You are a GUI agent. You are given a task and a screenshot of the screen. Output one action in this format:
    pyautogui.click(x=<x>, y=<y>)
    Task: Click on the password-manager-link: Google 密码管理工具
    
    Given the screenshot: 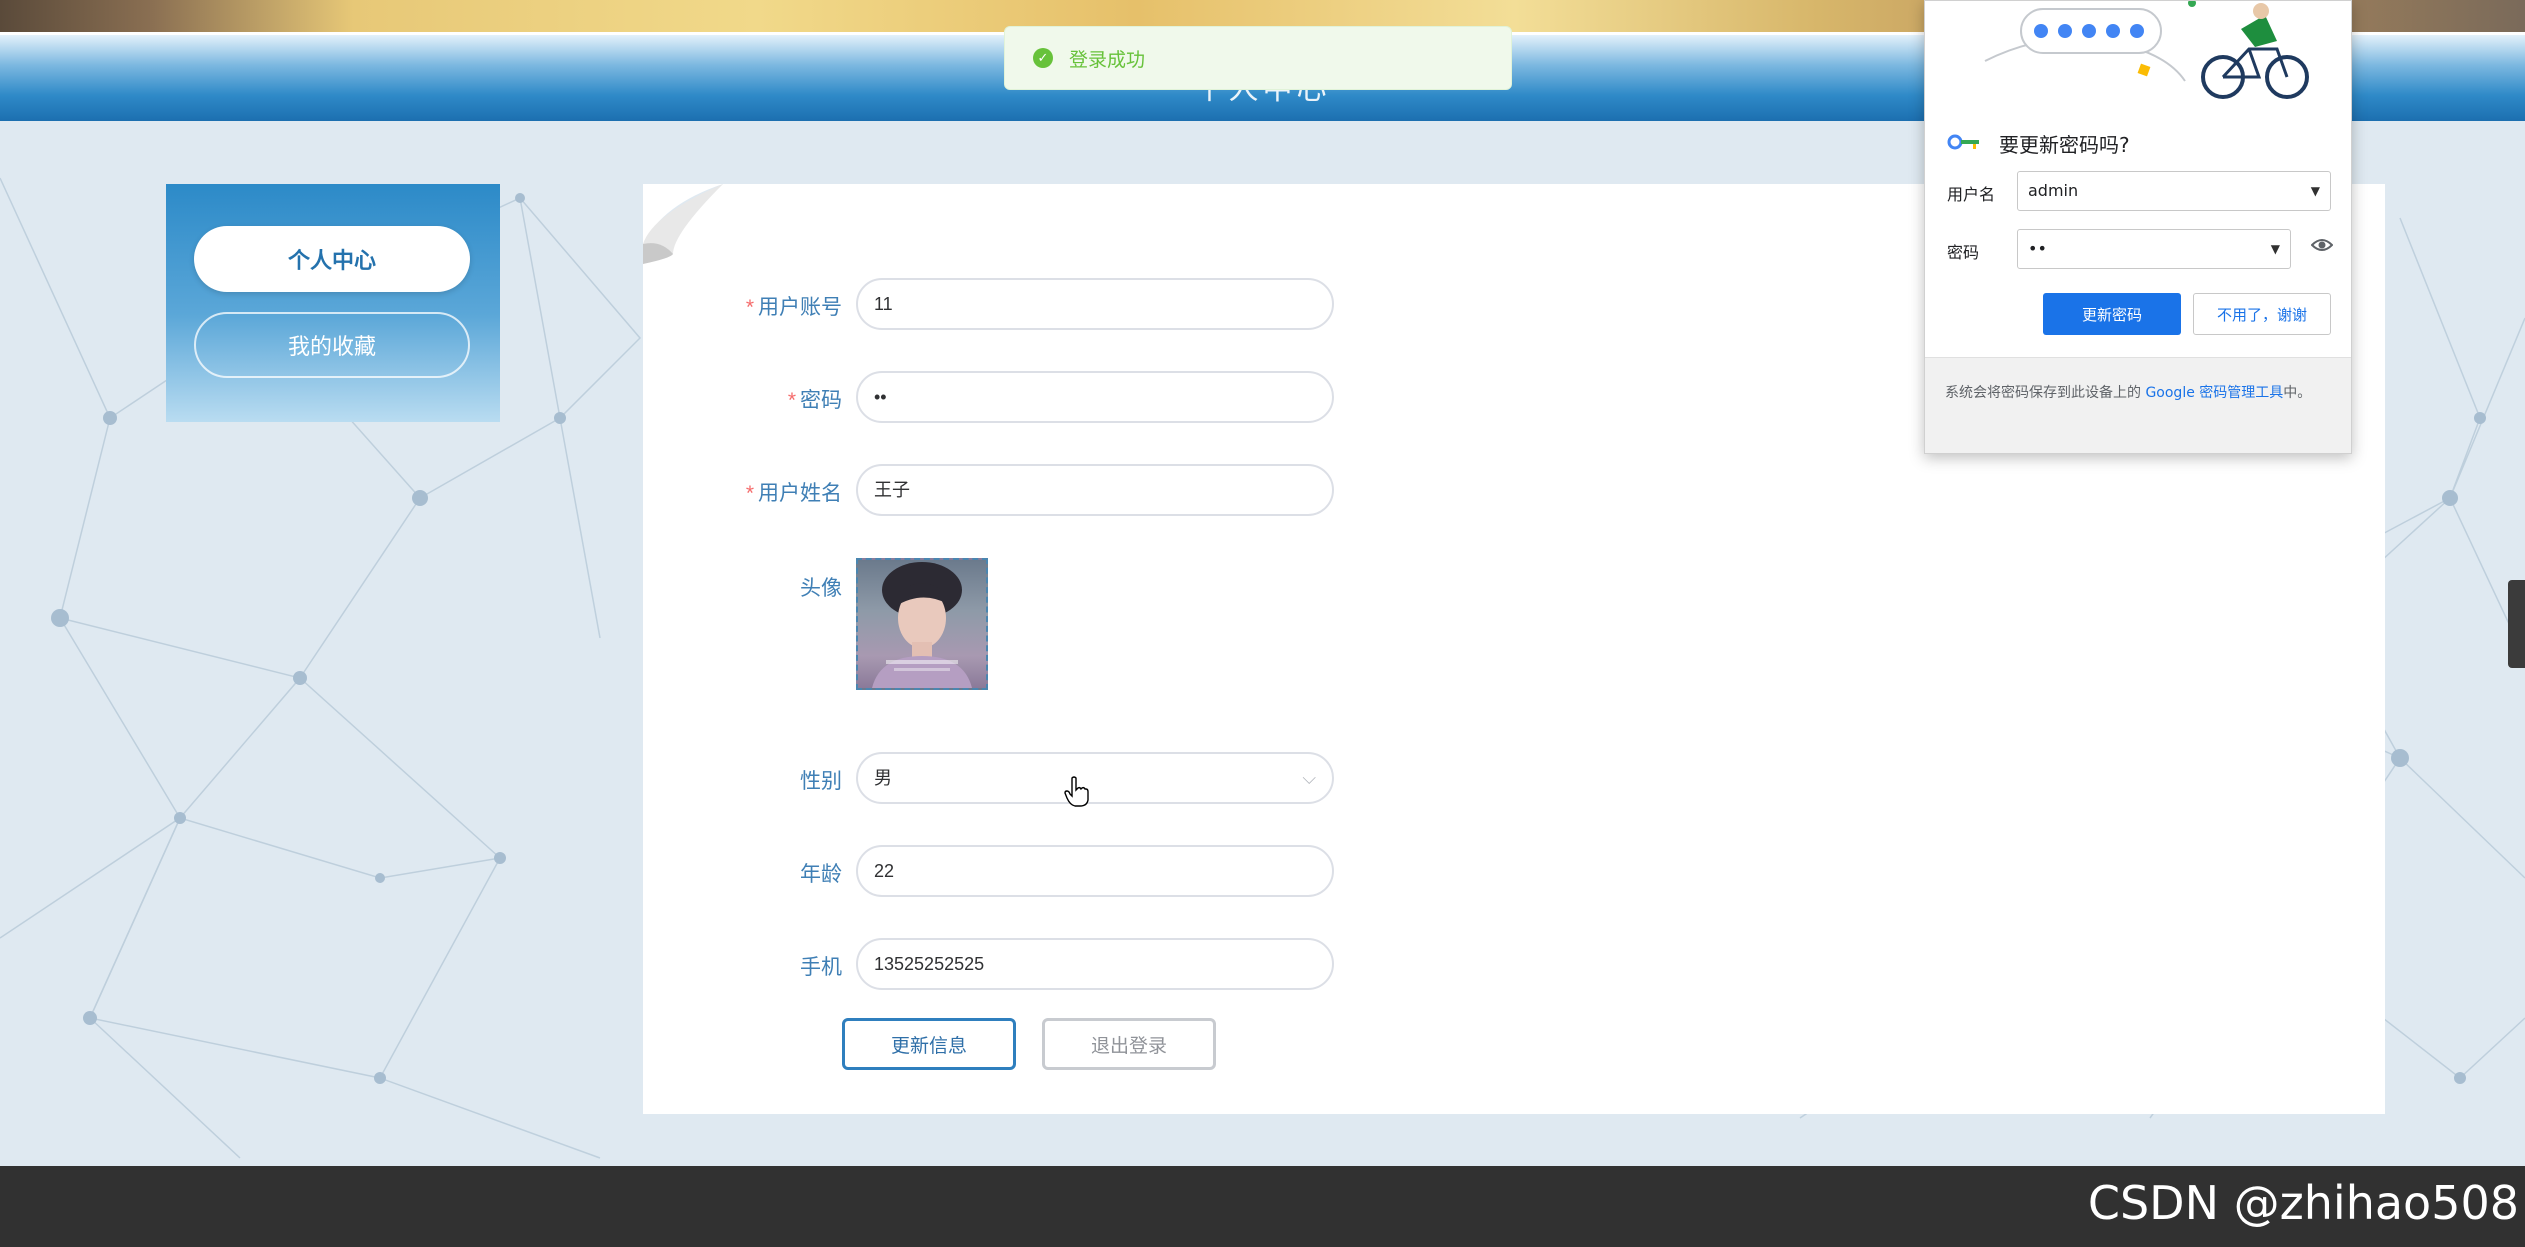 What is the action you would take?
    pyautogui.click(x=2214, y=393)
    